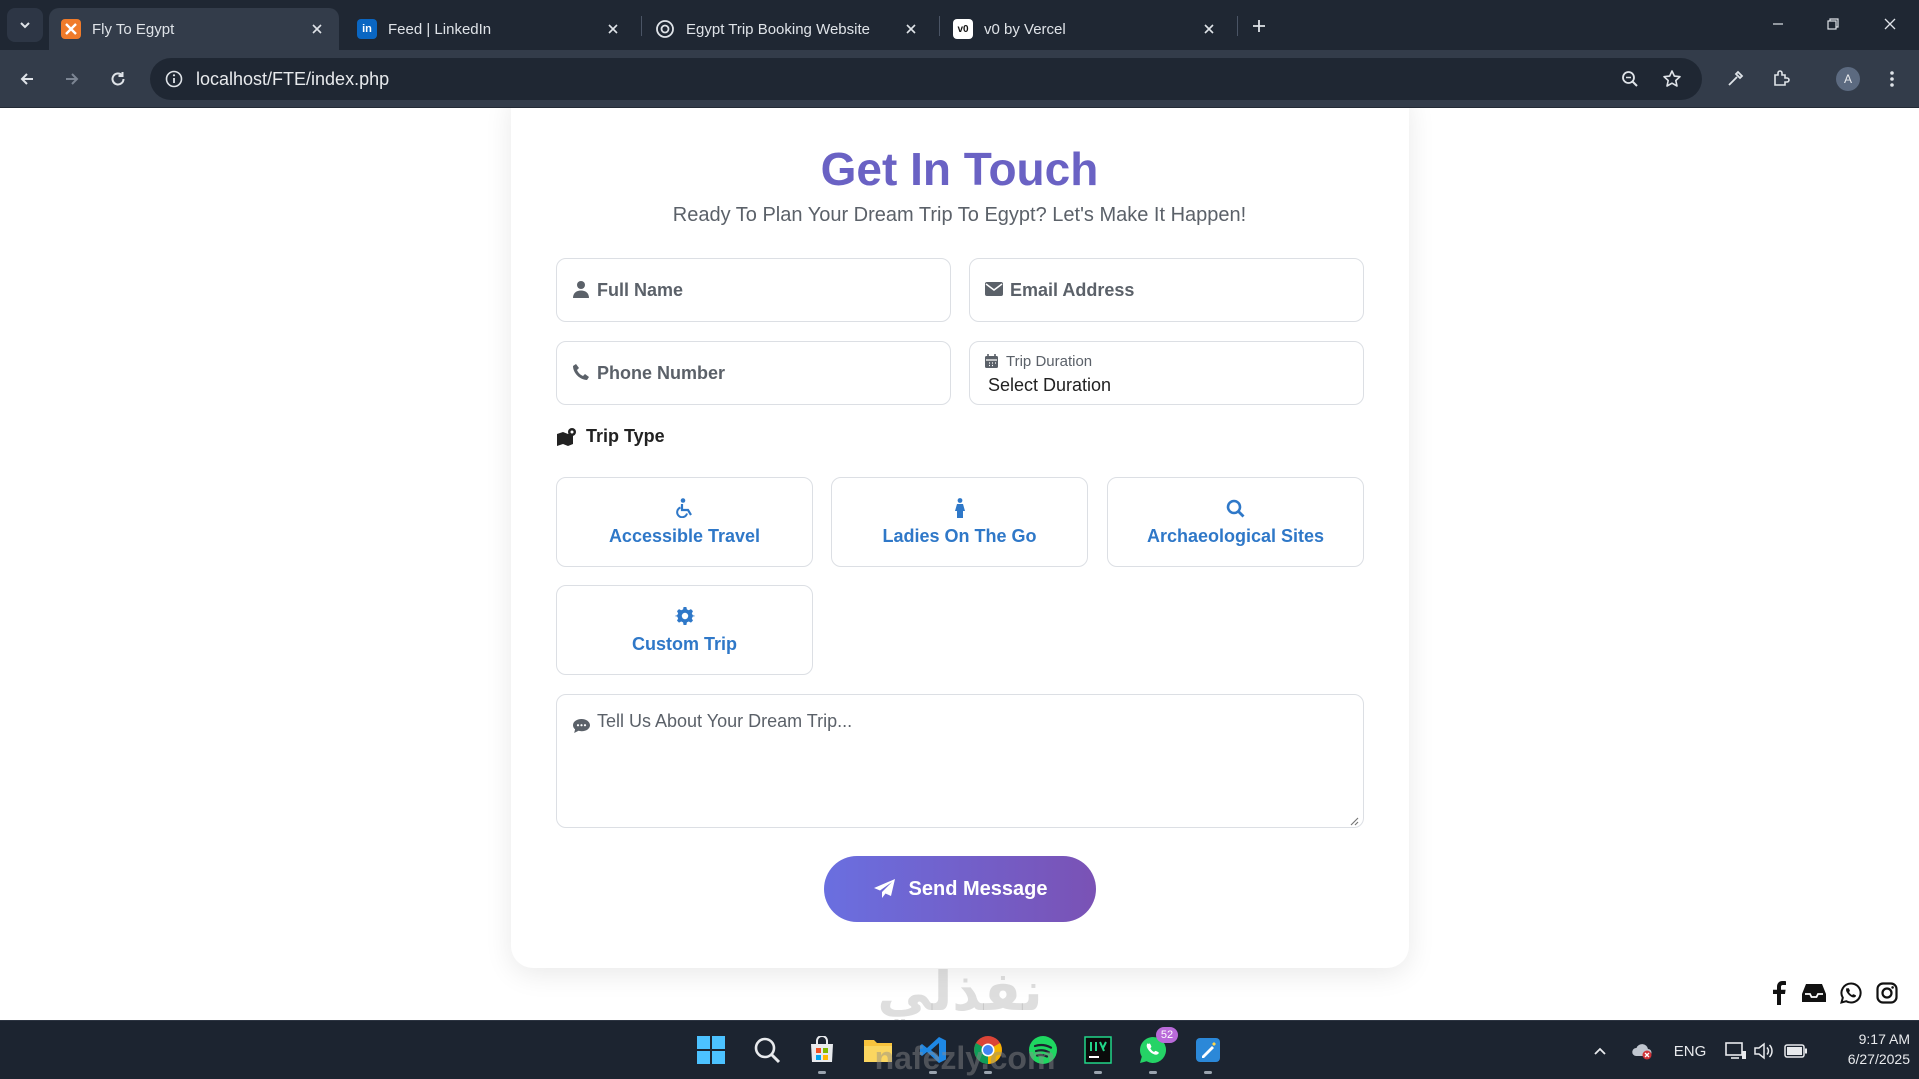 The height and width of the screenshot is (1079, 1919). Describe the element at coordinates (581, 726) in the screenshot. I see `comments-icon` at that location.